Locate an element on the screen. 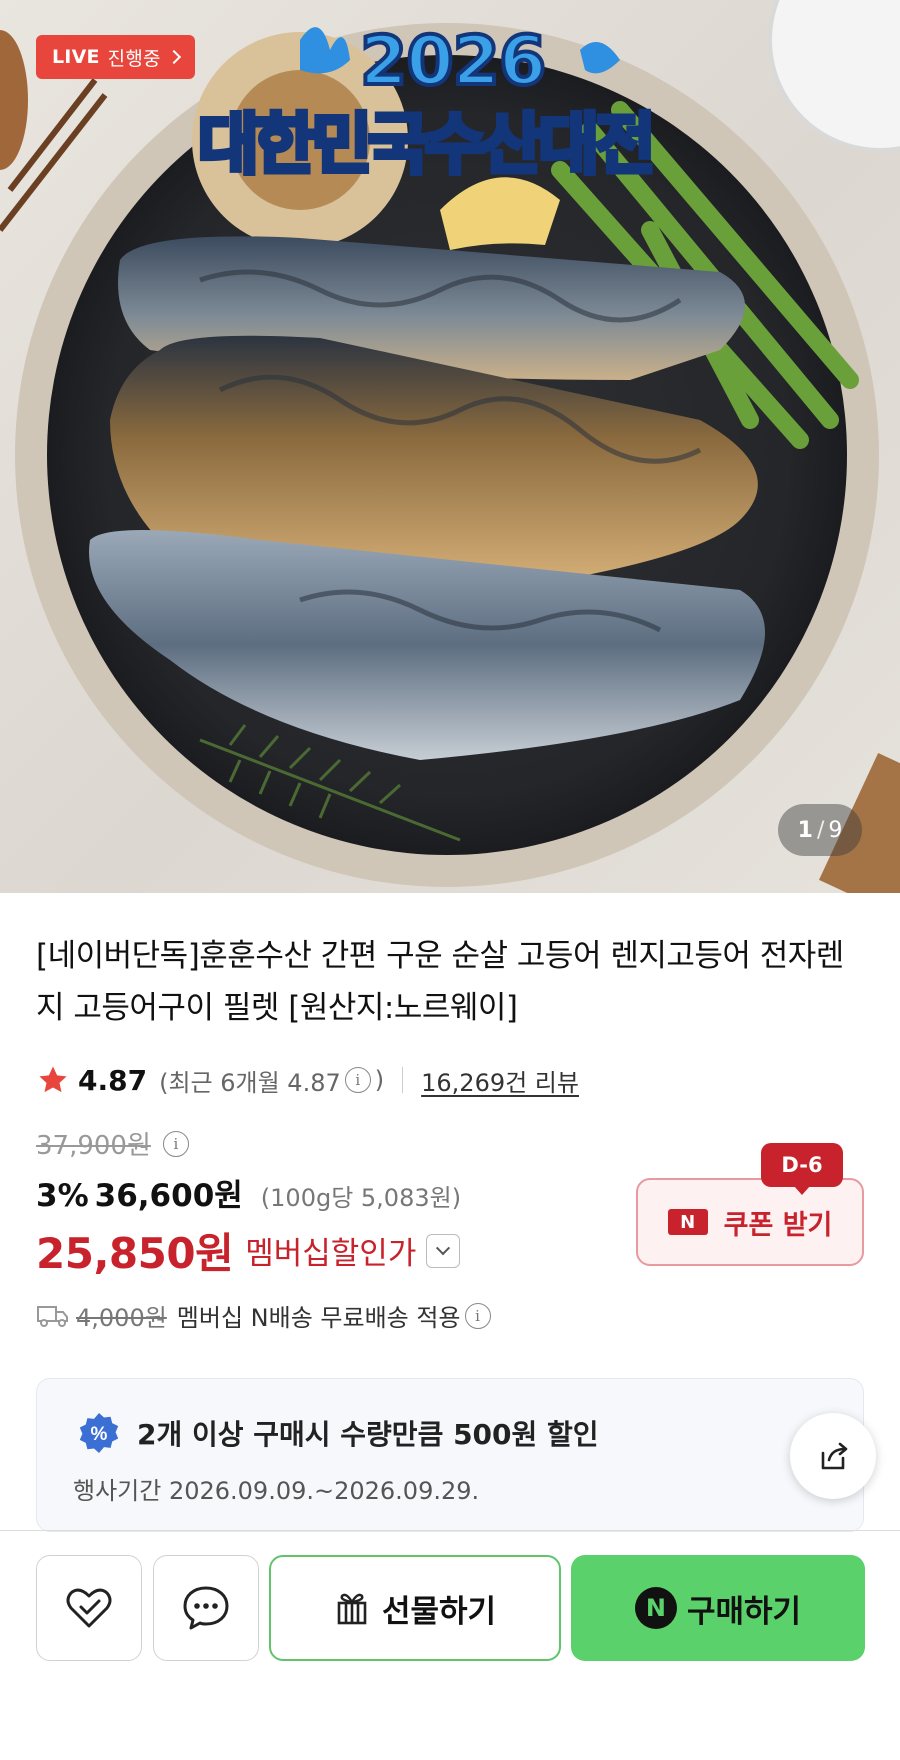 The image size is (900, 1760). live-status: 진행중 is located at coordinates (134, 58).